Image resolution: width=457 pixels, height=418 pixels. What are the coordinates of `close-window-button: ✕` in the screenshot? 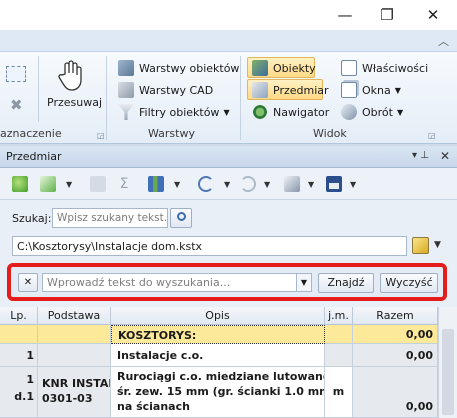 It's located at (433, 15).